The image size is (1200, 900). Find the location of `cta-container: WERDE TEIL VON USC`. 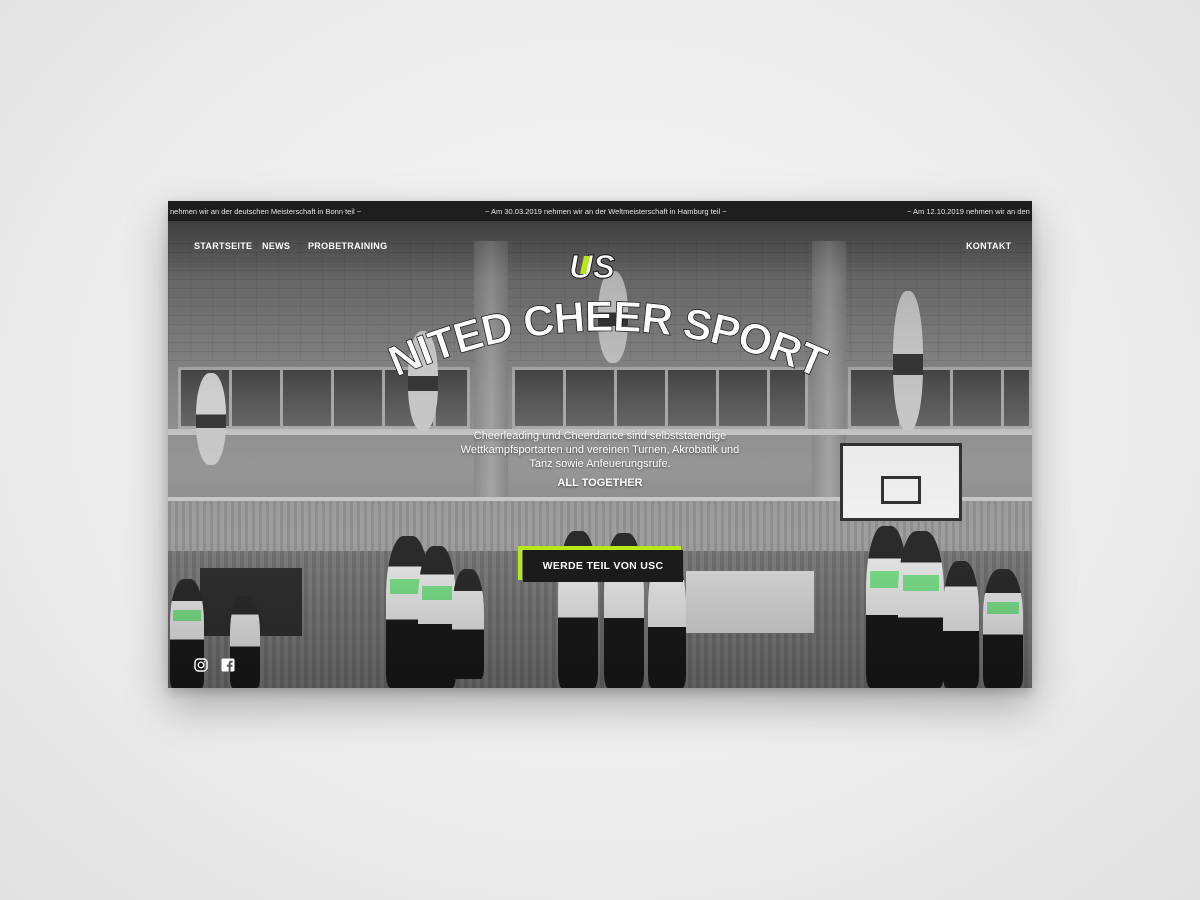

cta-container: WERDE TEIL VON USC is located at coordinates (600, 564).